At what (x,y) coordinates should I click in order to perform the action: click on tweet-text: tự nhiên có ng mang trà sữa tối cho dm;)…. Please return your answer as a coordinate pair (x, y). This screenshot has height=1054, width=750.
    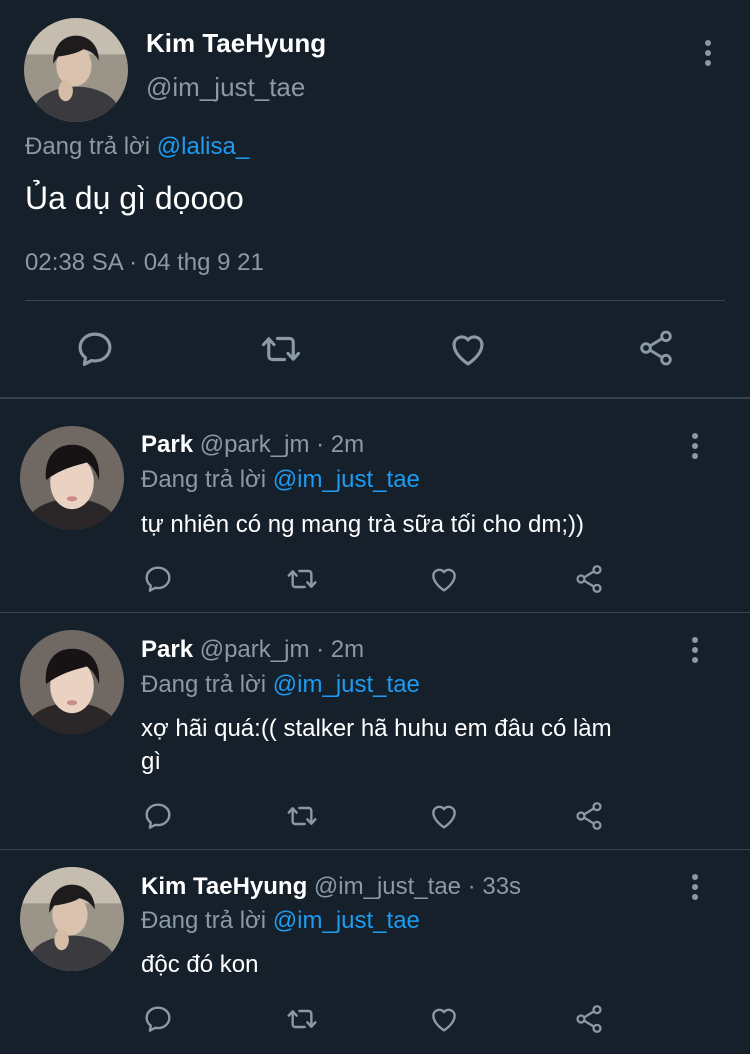
    Looking at the image, I should click on (363, 524).